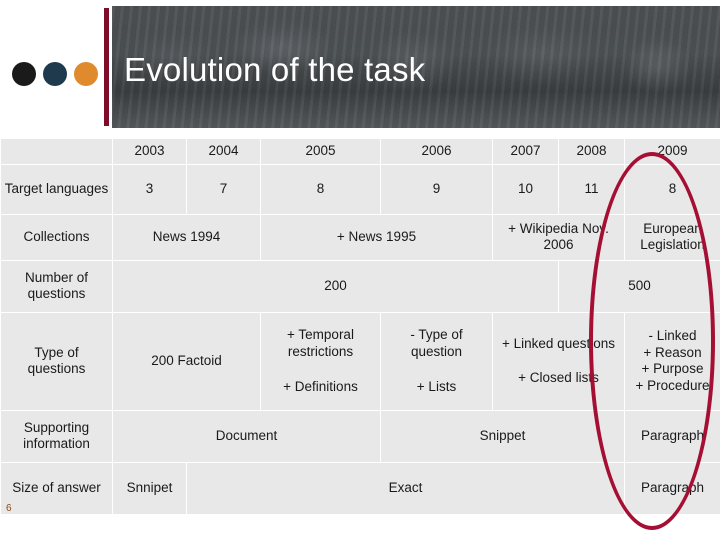 Image resolution: width=720 pixels, height=540 pixels. I want to click on cell-type-of-questions-2007-2008: + Linked questions + Closed lists, so click(558, 361).